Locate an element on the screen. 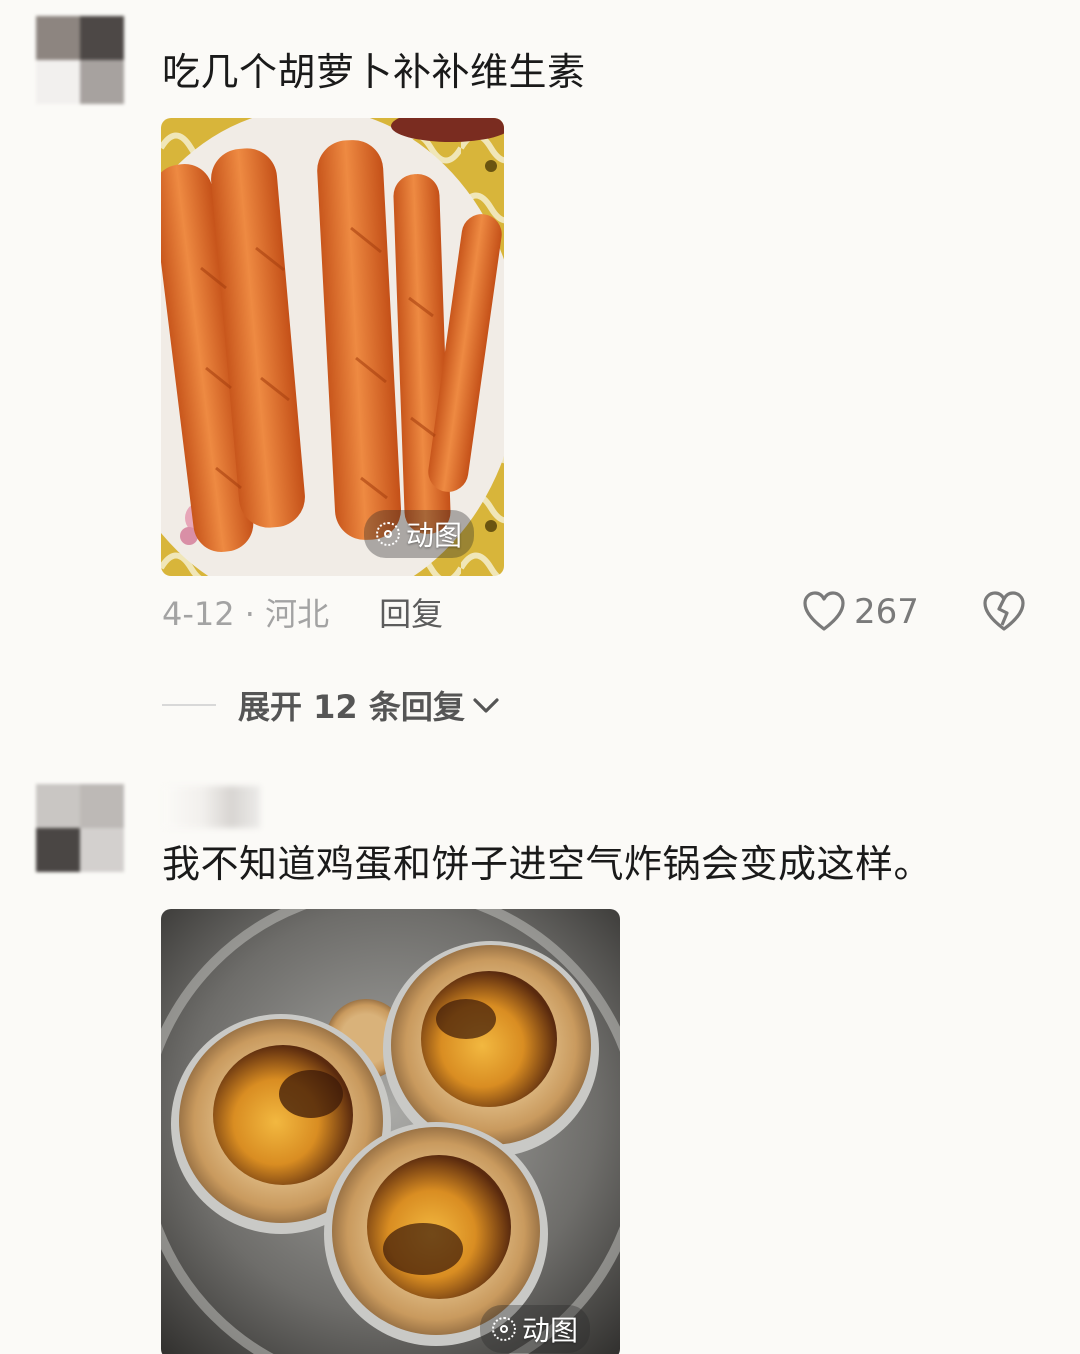 This screenshot has width=1080, height=1354. comment-text: 吃几个胡萝卜补补维生素 is located at coordinates (374, 72).